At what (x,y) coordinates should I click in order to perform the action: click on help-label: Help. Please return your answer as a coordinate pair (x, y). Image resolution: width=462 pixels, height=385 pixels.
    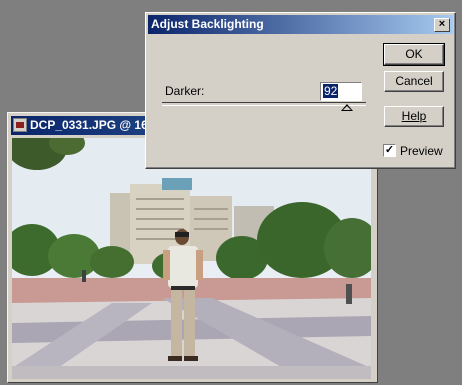
    Looking at the image, I should click on (414, 116).